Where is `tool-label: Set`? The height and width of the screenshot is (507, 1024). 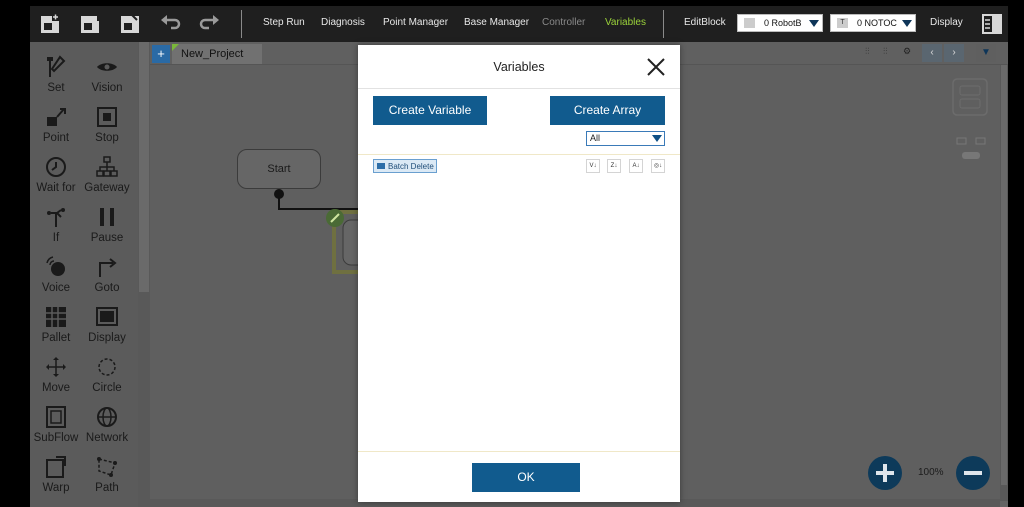 tool-label: Set is located at coordinates (56, 88).